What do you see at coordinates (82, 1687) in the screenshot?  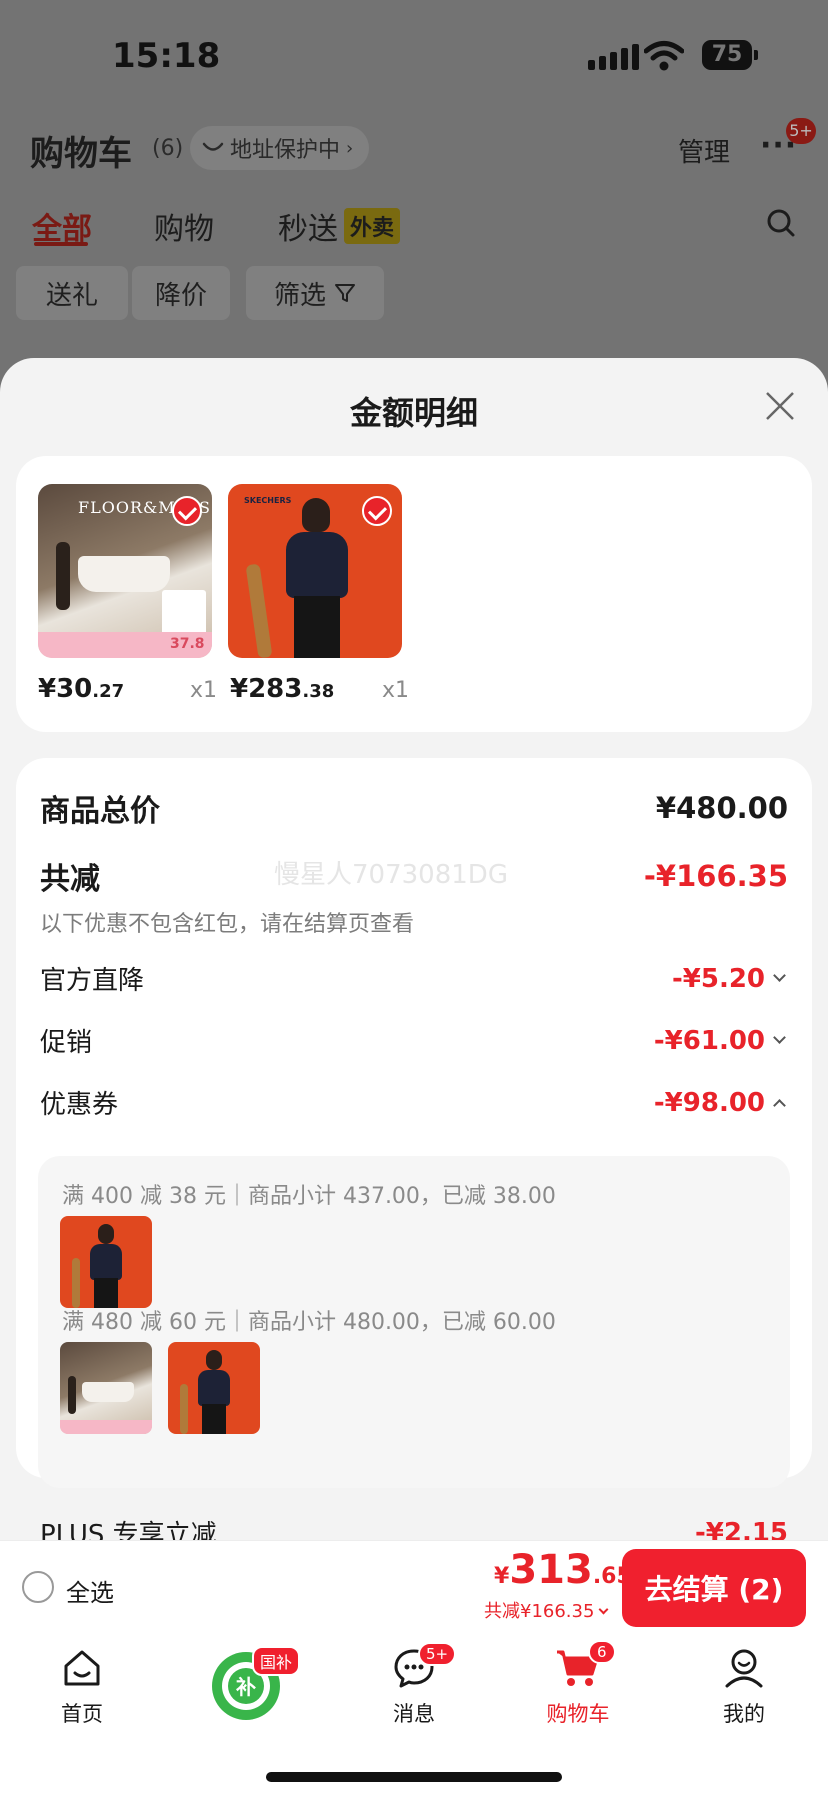 I see `tabbar-home: 首页` at bounding box center [82, 1687].